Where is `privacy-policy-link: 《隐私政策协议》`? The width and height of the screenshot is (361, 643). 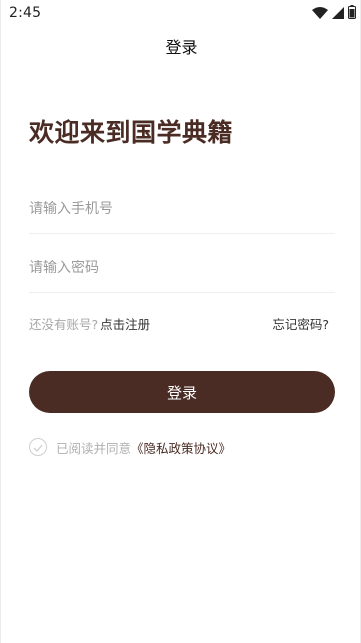
privacy-policy-link: 《隐私政策协议》 is located at coordinates (181, 448).